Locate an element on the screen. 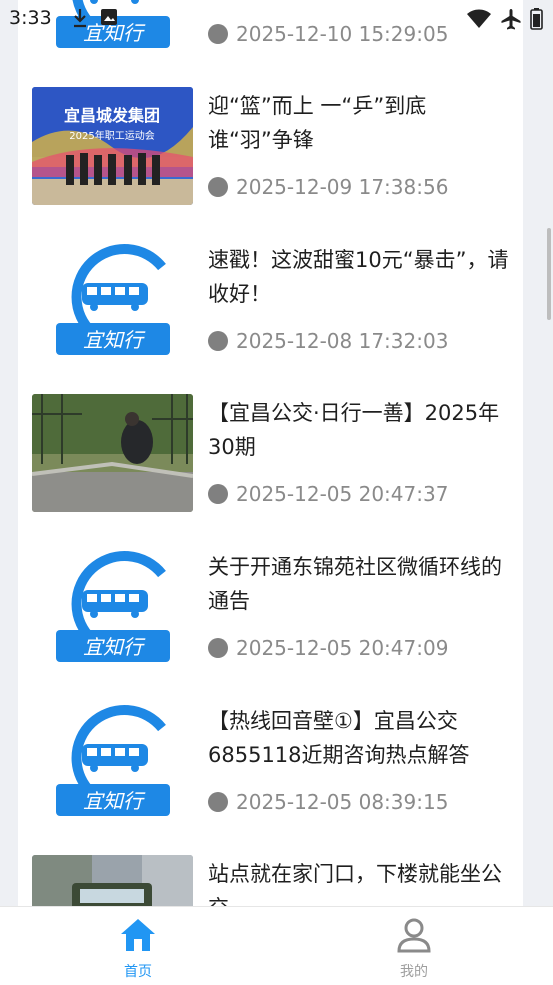  garden-photo is located at coordinates (112, 453).